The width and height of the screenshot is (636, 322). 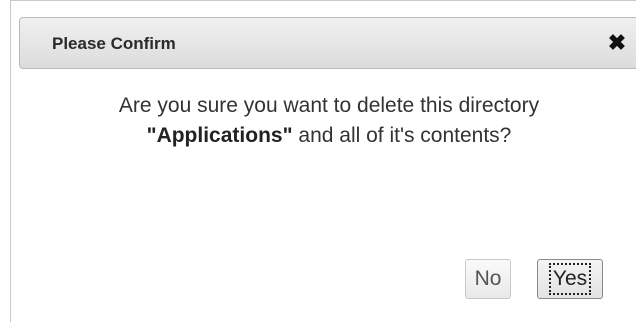 I want to click on close-icon: ✖, so click(x=617, y=43).